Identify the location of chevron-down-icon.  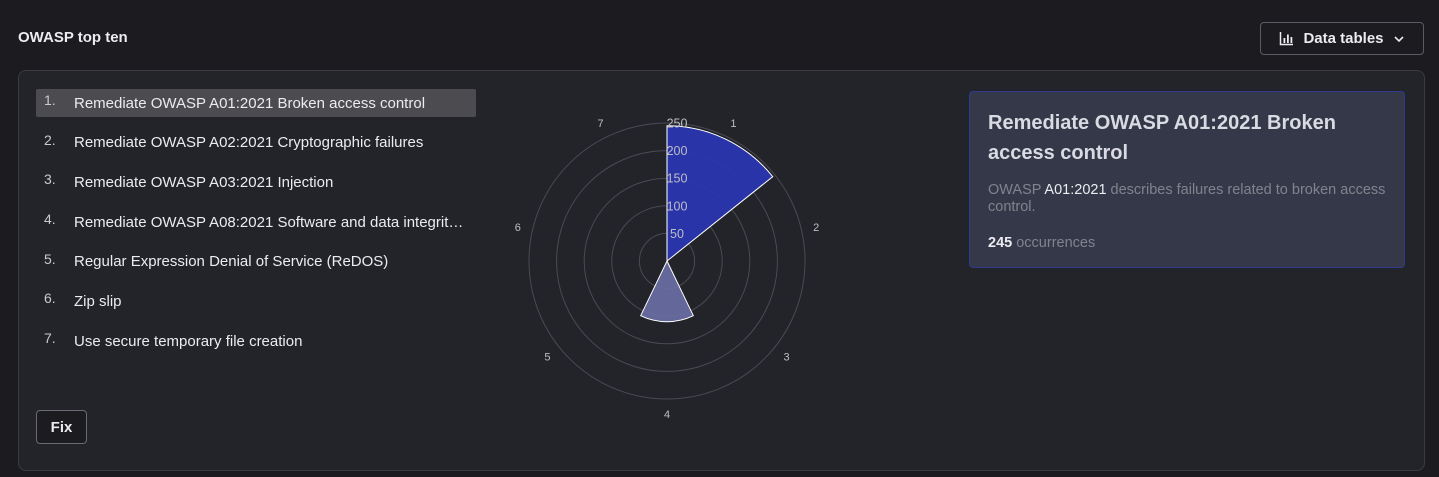
(1399, 39).